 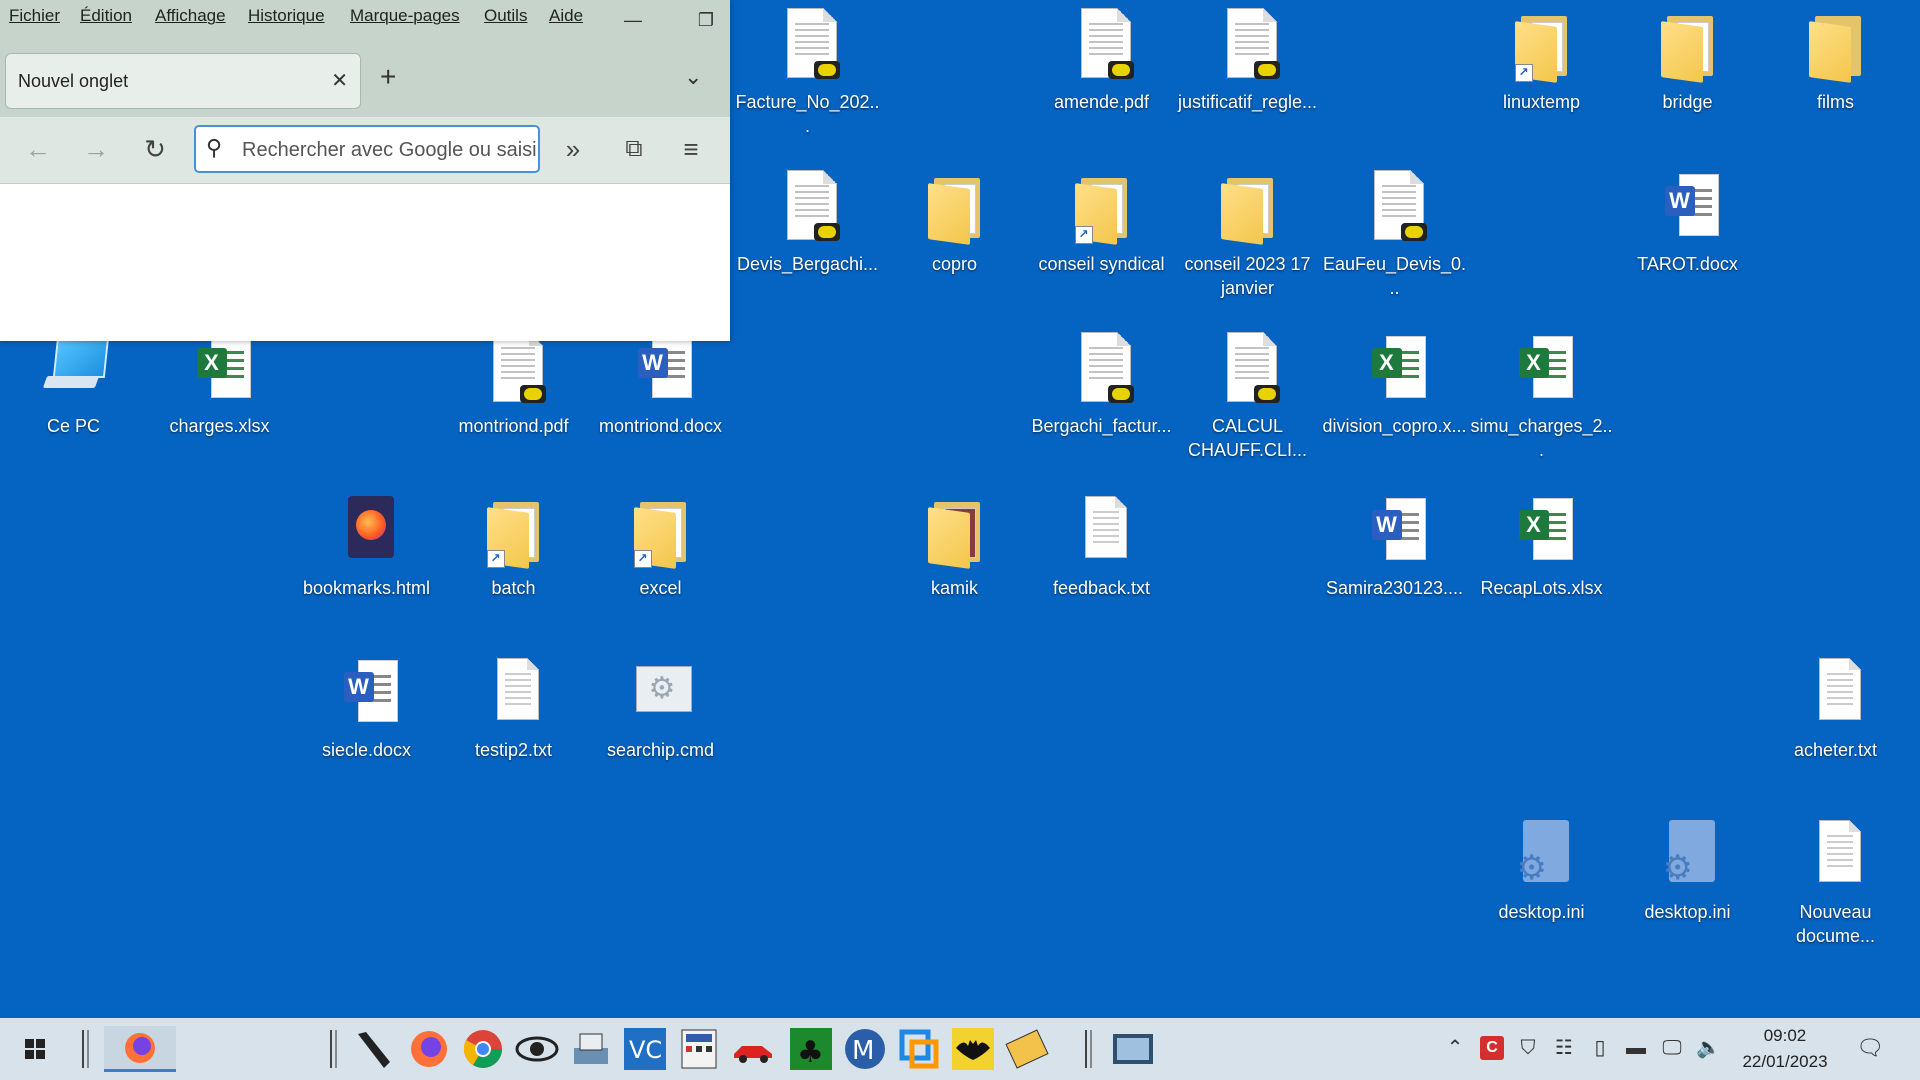 I want to click on antivirus-tray-icon: C, so click(x=1492, y=1048).